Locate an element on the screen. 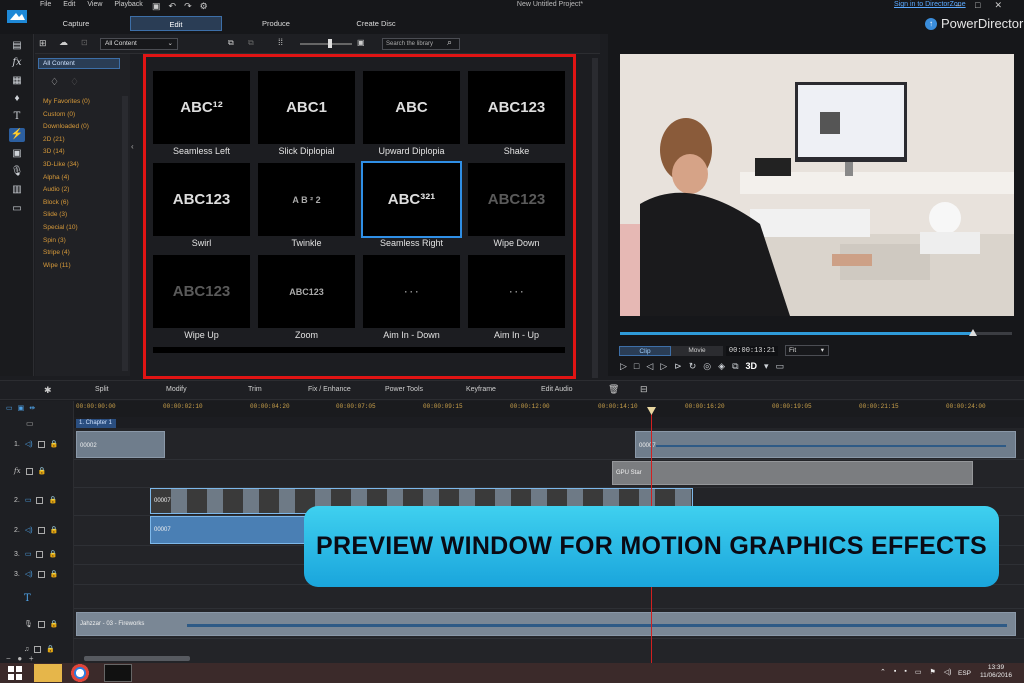  file-explorer-icon is located at coordinates (48, 673).